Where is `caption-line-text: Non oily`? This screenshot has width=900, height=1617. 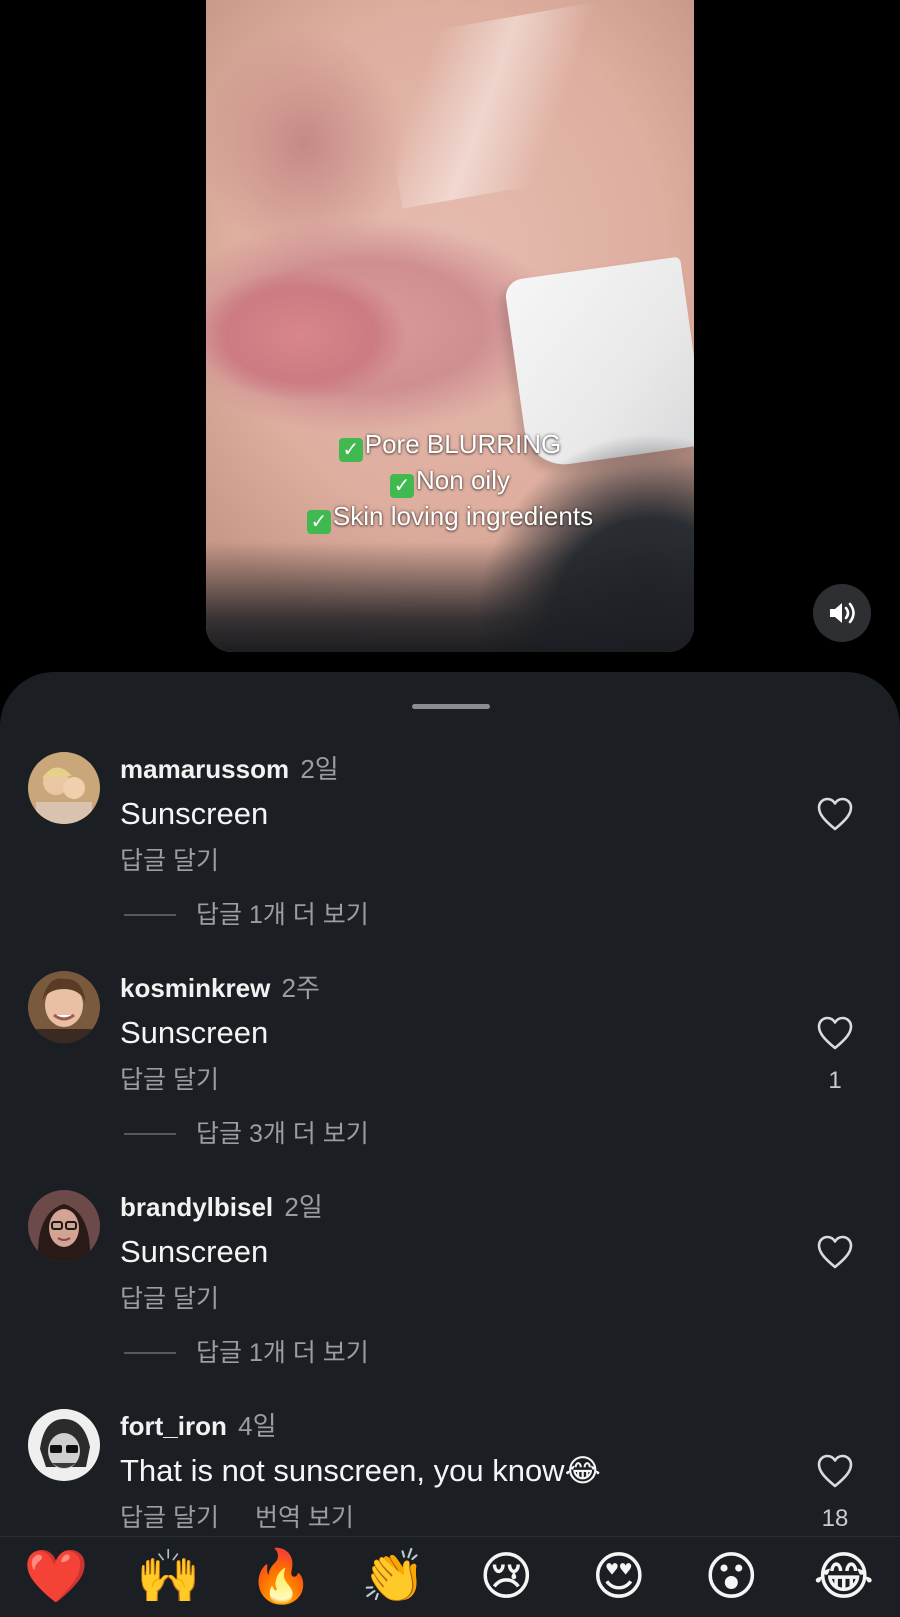 caption-line-text: Non oily is located at coordinates (463, 480).